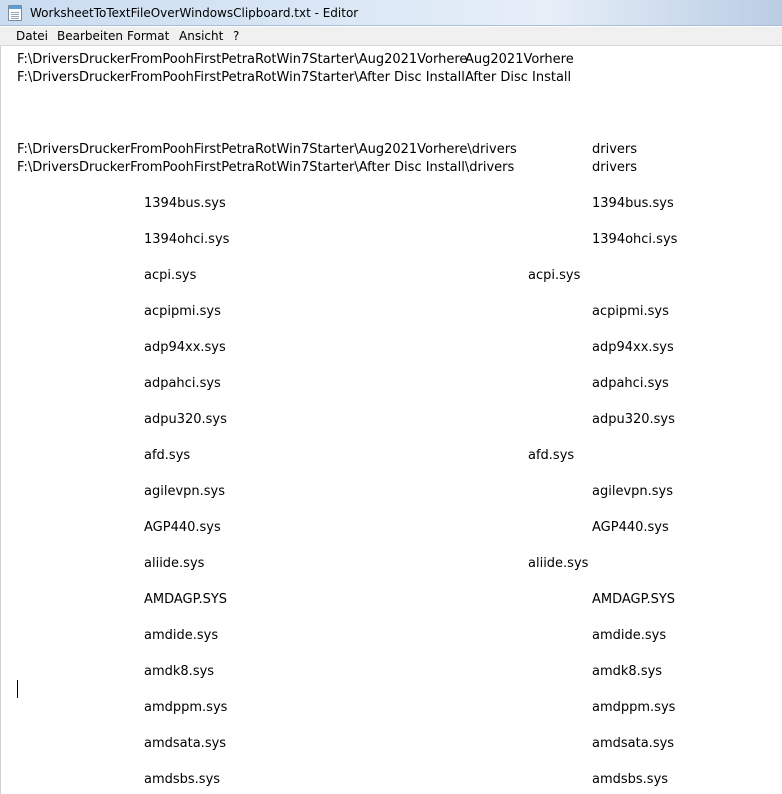 This screenshot has width=782, height=794. I want to click on file-name-match: acpipmi.sys, so click(630, 311).